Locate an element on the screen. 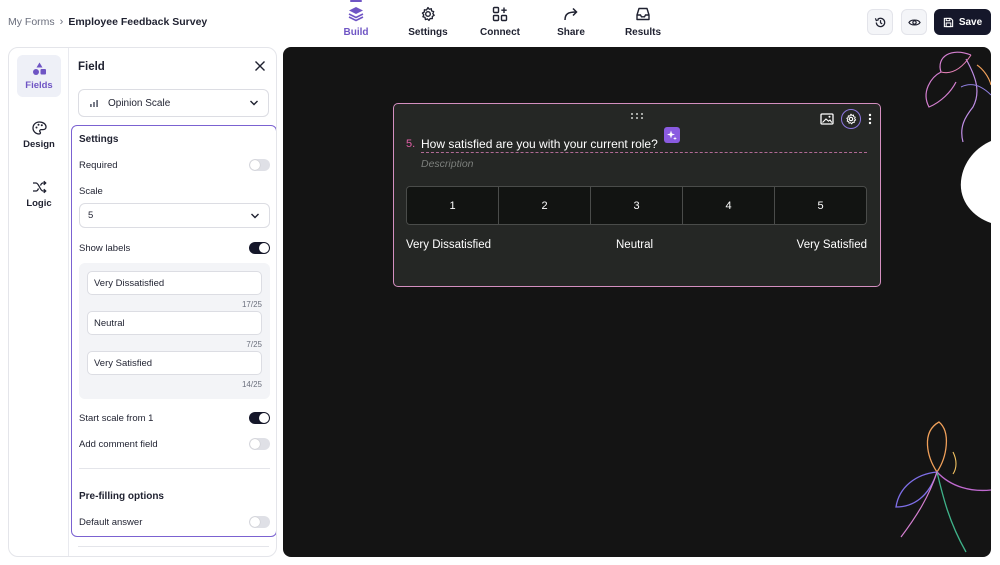 The height and width of the screenshot is (565, 1000). section-divider is located at coordinates (174, 468).